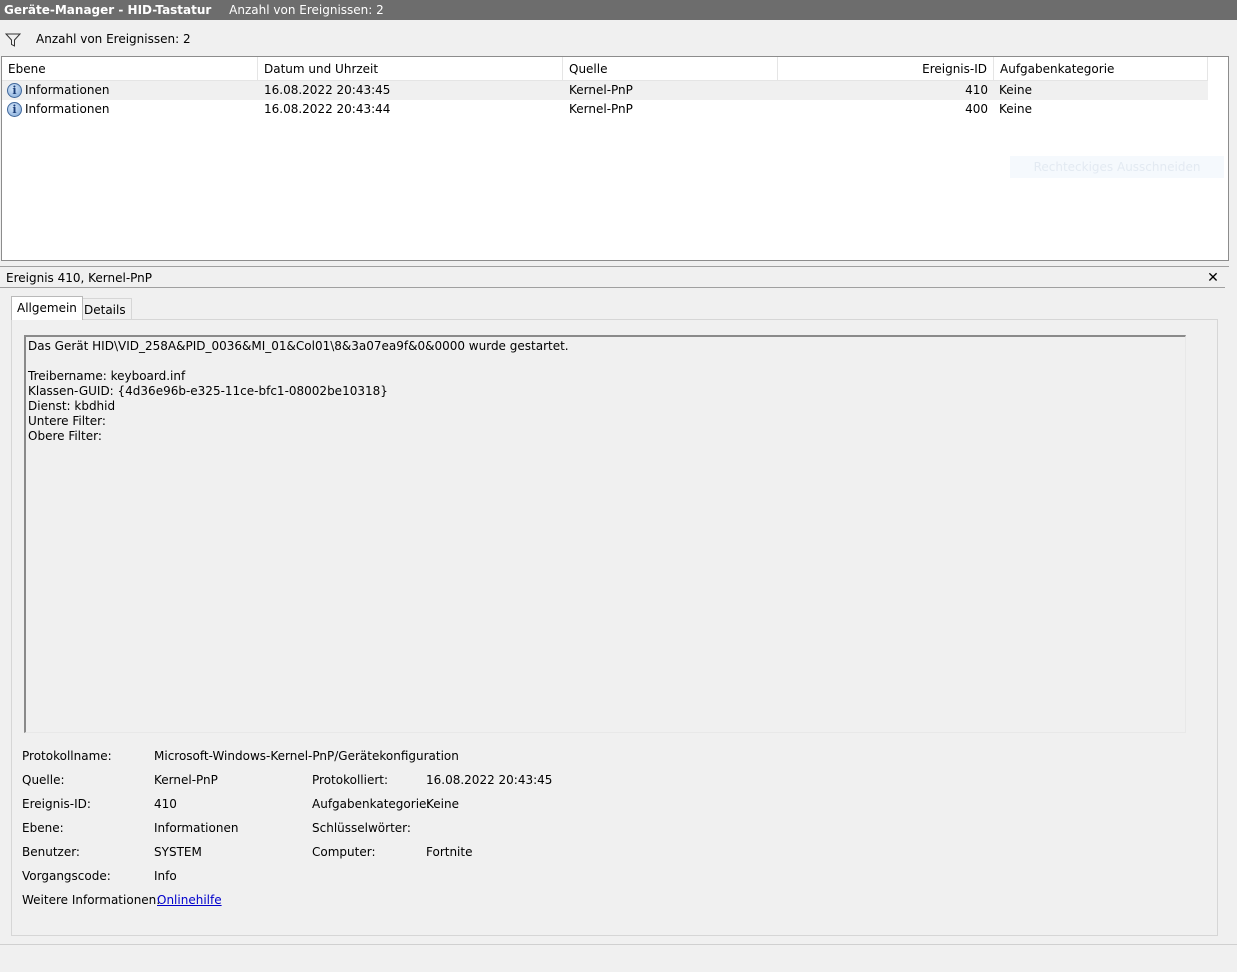 This screenshot has height=972, width=1237. Describe the element at coordinates (410, 69) in the screenshot. I see `column-header-datetime: Datum und Uhrzeit` at that location.